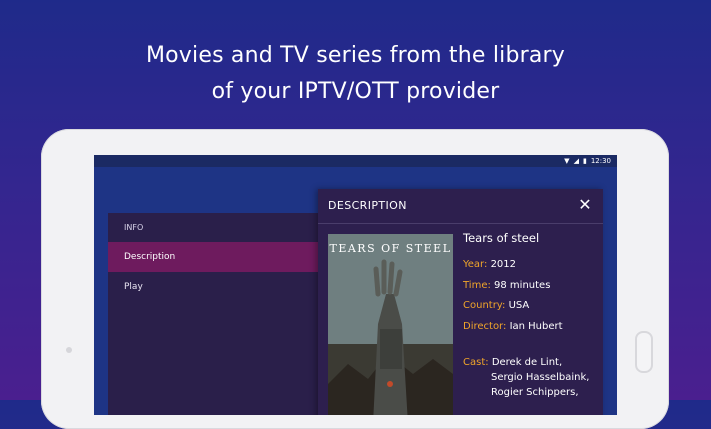  I want to click on movie-poster: TEARS OF STEEL, so click(390, 324).